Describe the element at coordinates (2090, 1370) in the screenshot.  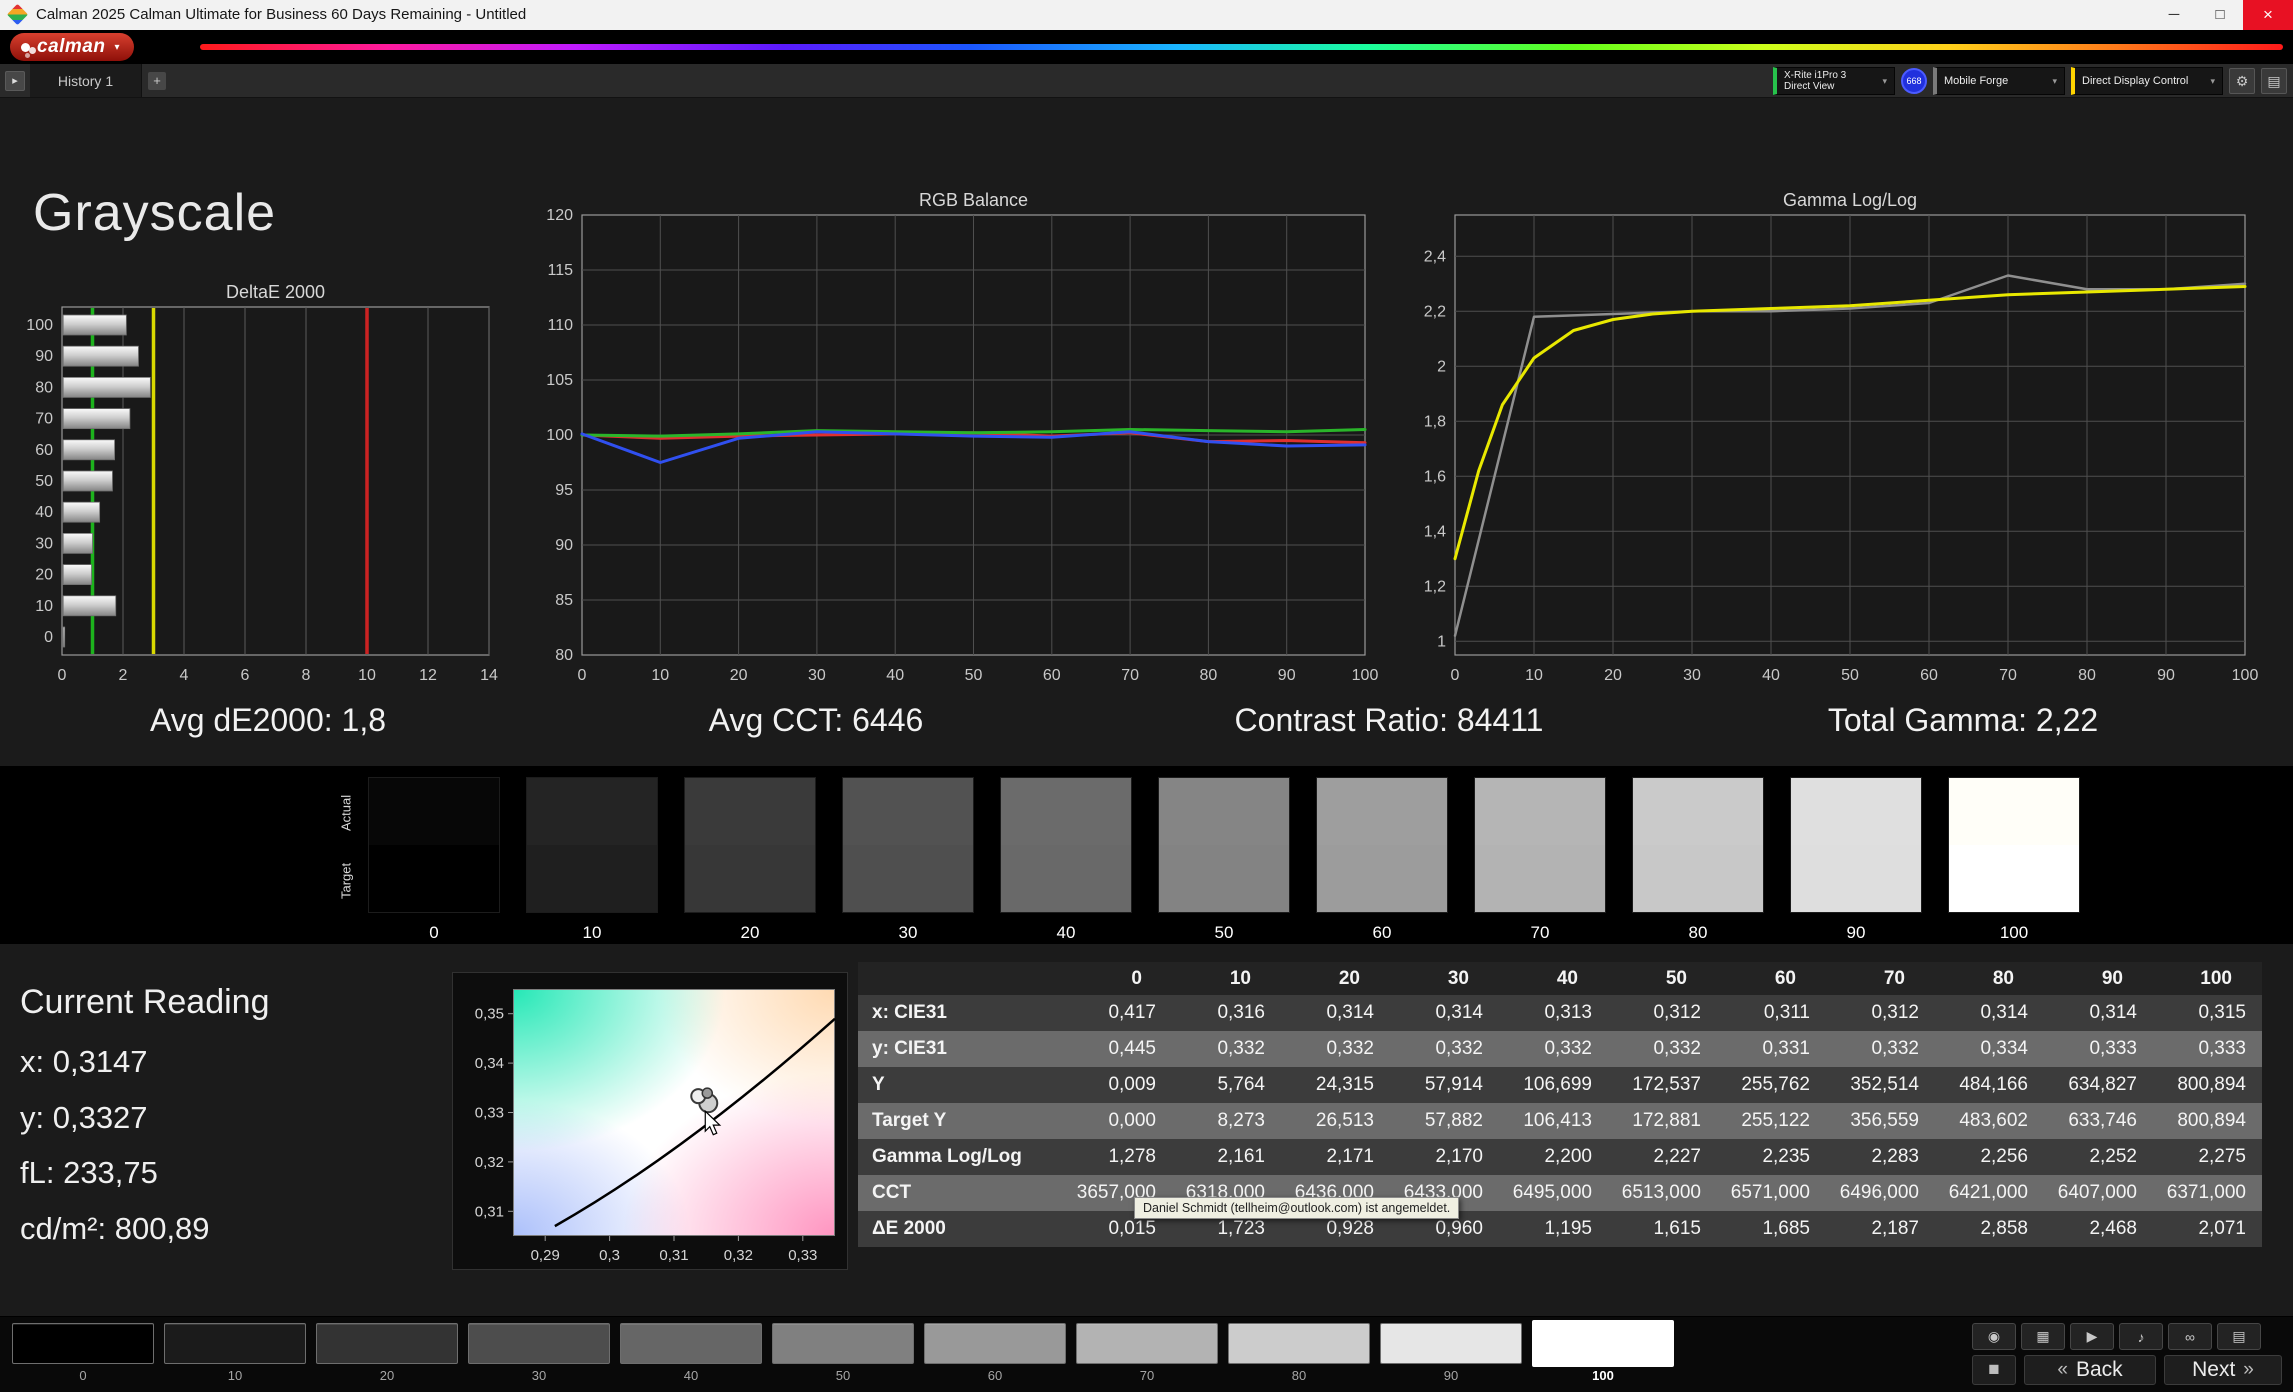
I see `back-button: « Back` at that location.